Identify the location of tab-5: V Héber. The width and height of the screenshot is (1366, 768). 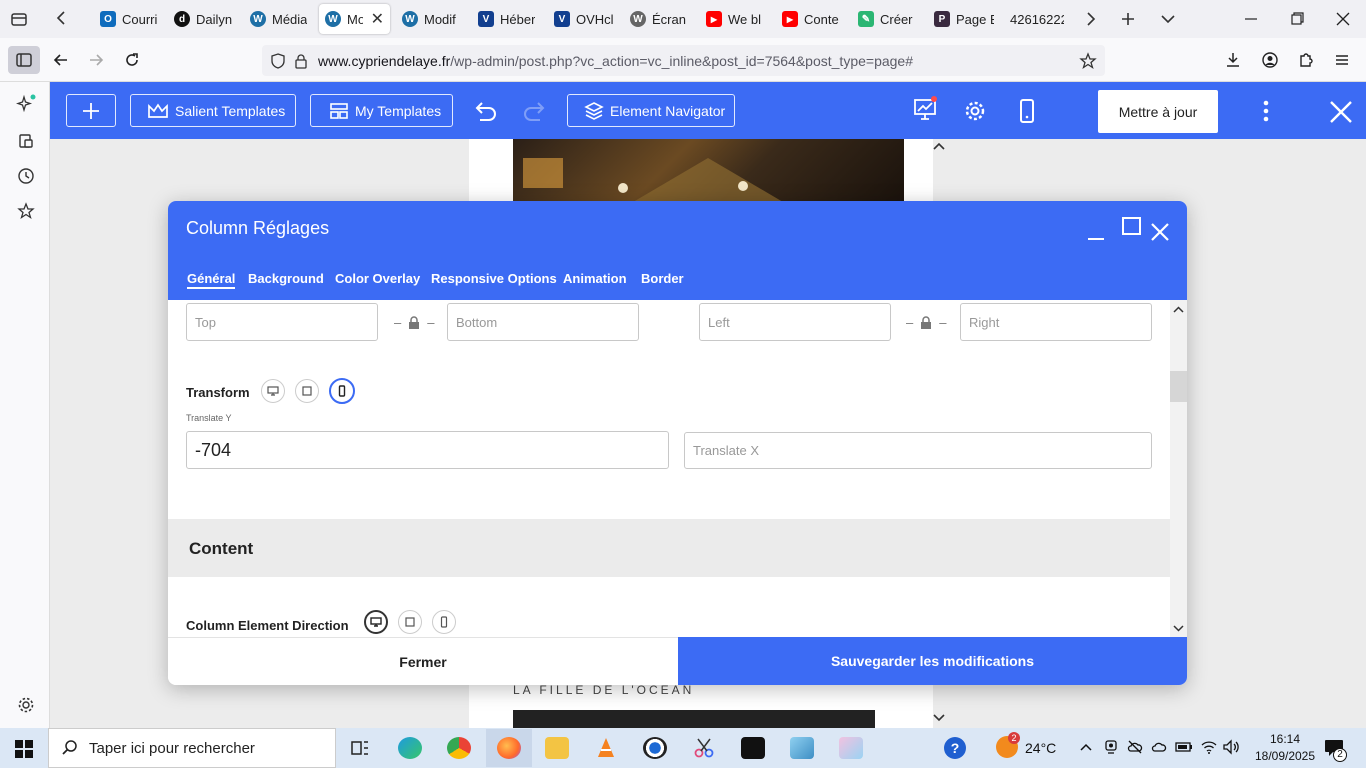
(508, 19).